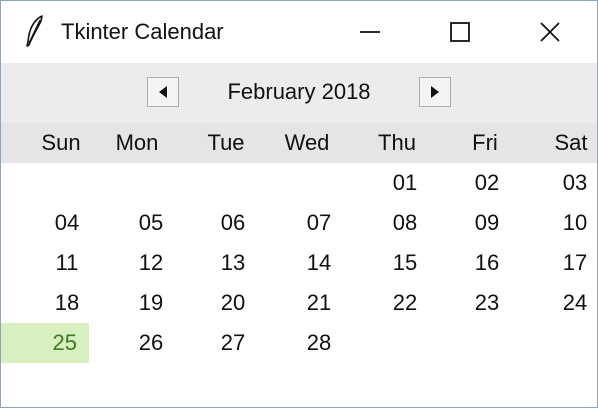 The image size is (598, 408). I want to click on triangle-right-icon, so click(435, 92).